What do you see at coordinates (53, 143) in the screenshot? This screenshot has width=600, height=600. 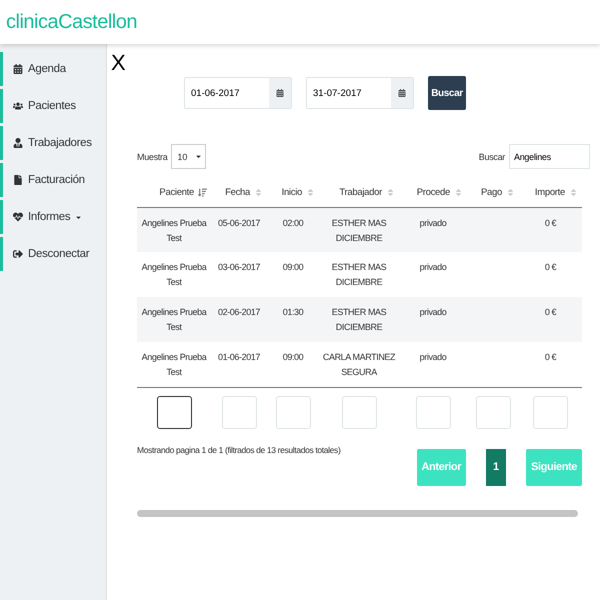 I see `sidebar-item: Trabajadores` at bounding box center [53, 143].